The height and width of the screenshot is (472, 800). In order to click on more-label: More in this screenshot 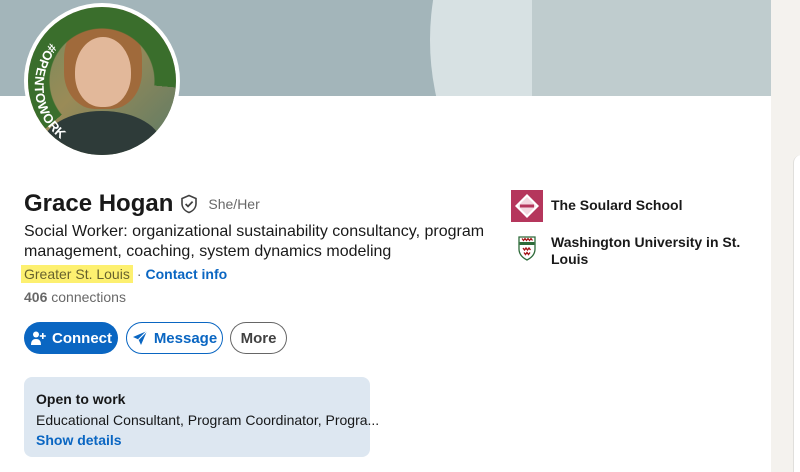, I will do `click(258, 338)`.